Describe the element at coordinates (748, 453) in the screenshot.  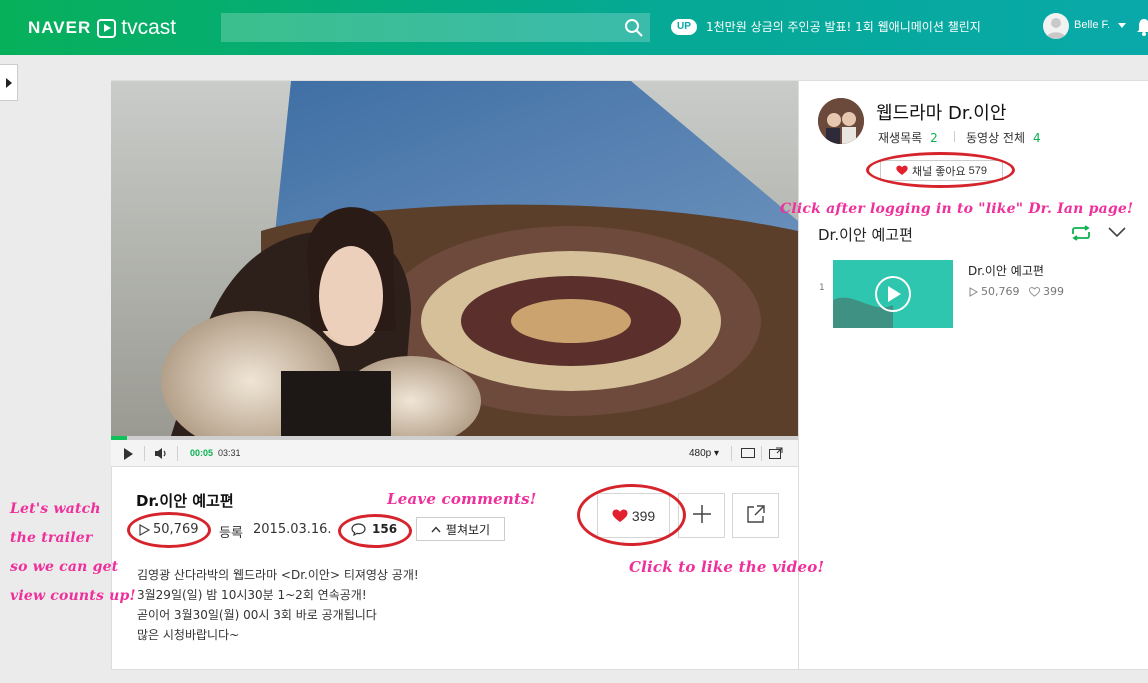
I see `fullscreen-icon` at that location.